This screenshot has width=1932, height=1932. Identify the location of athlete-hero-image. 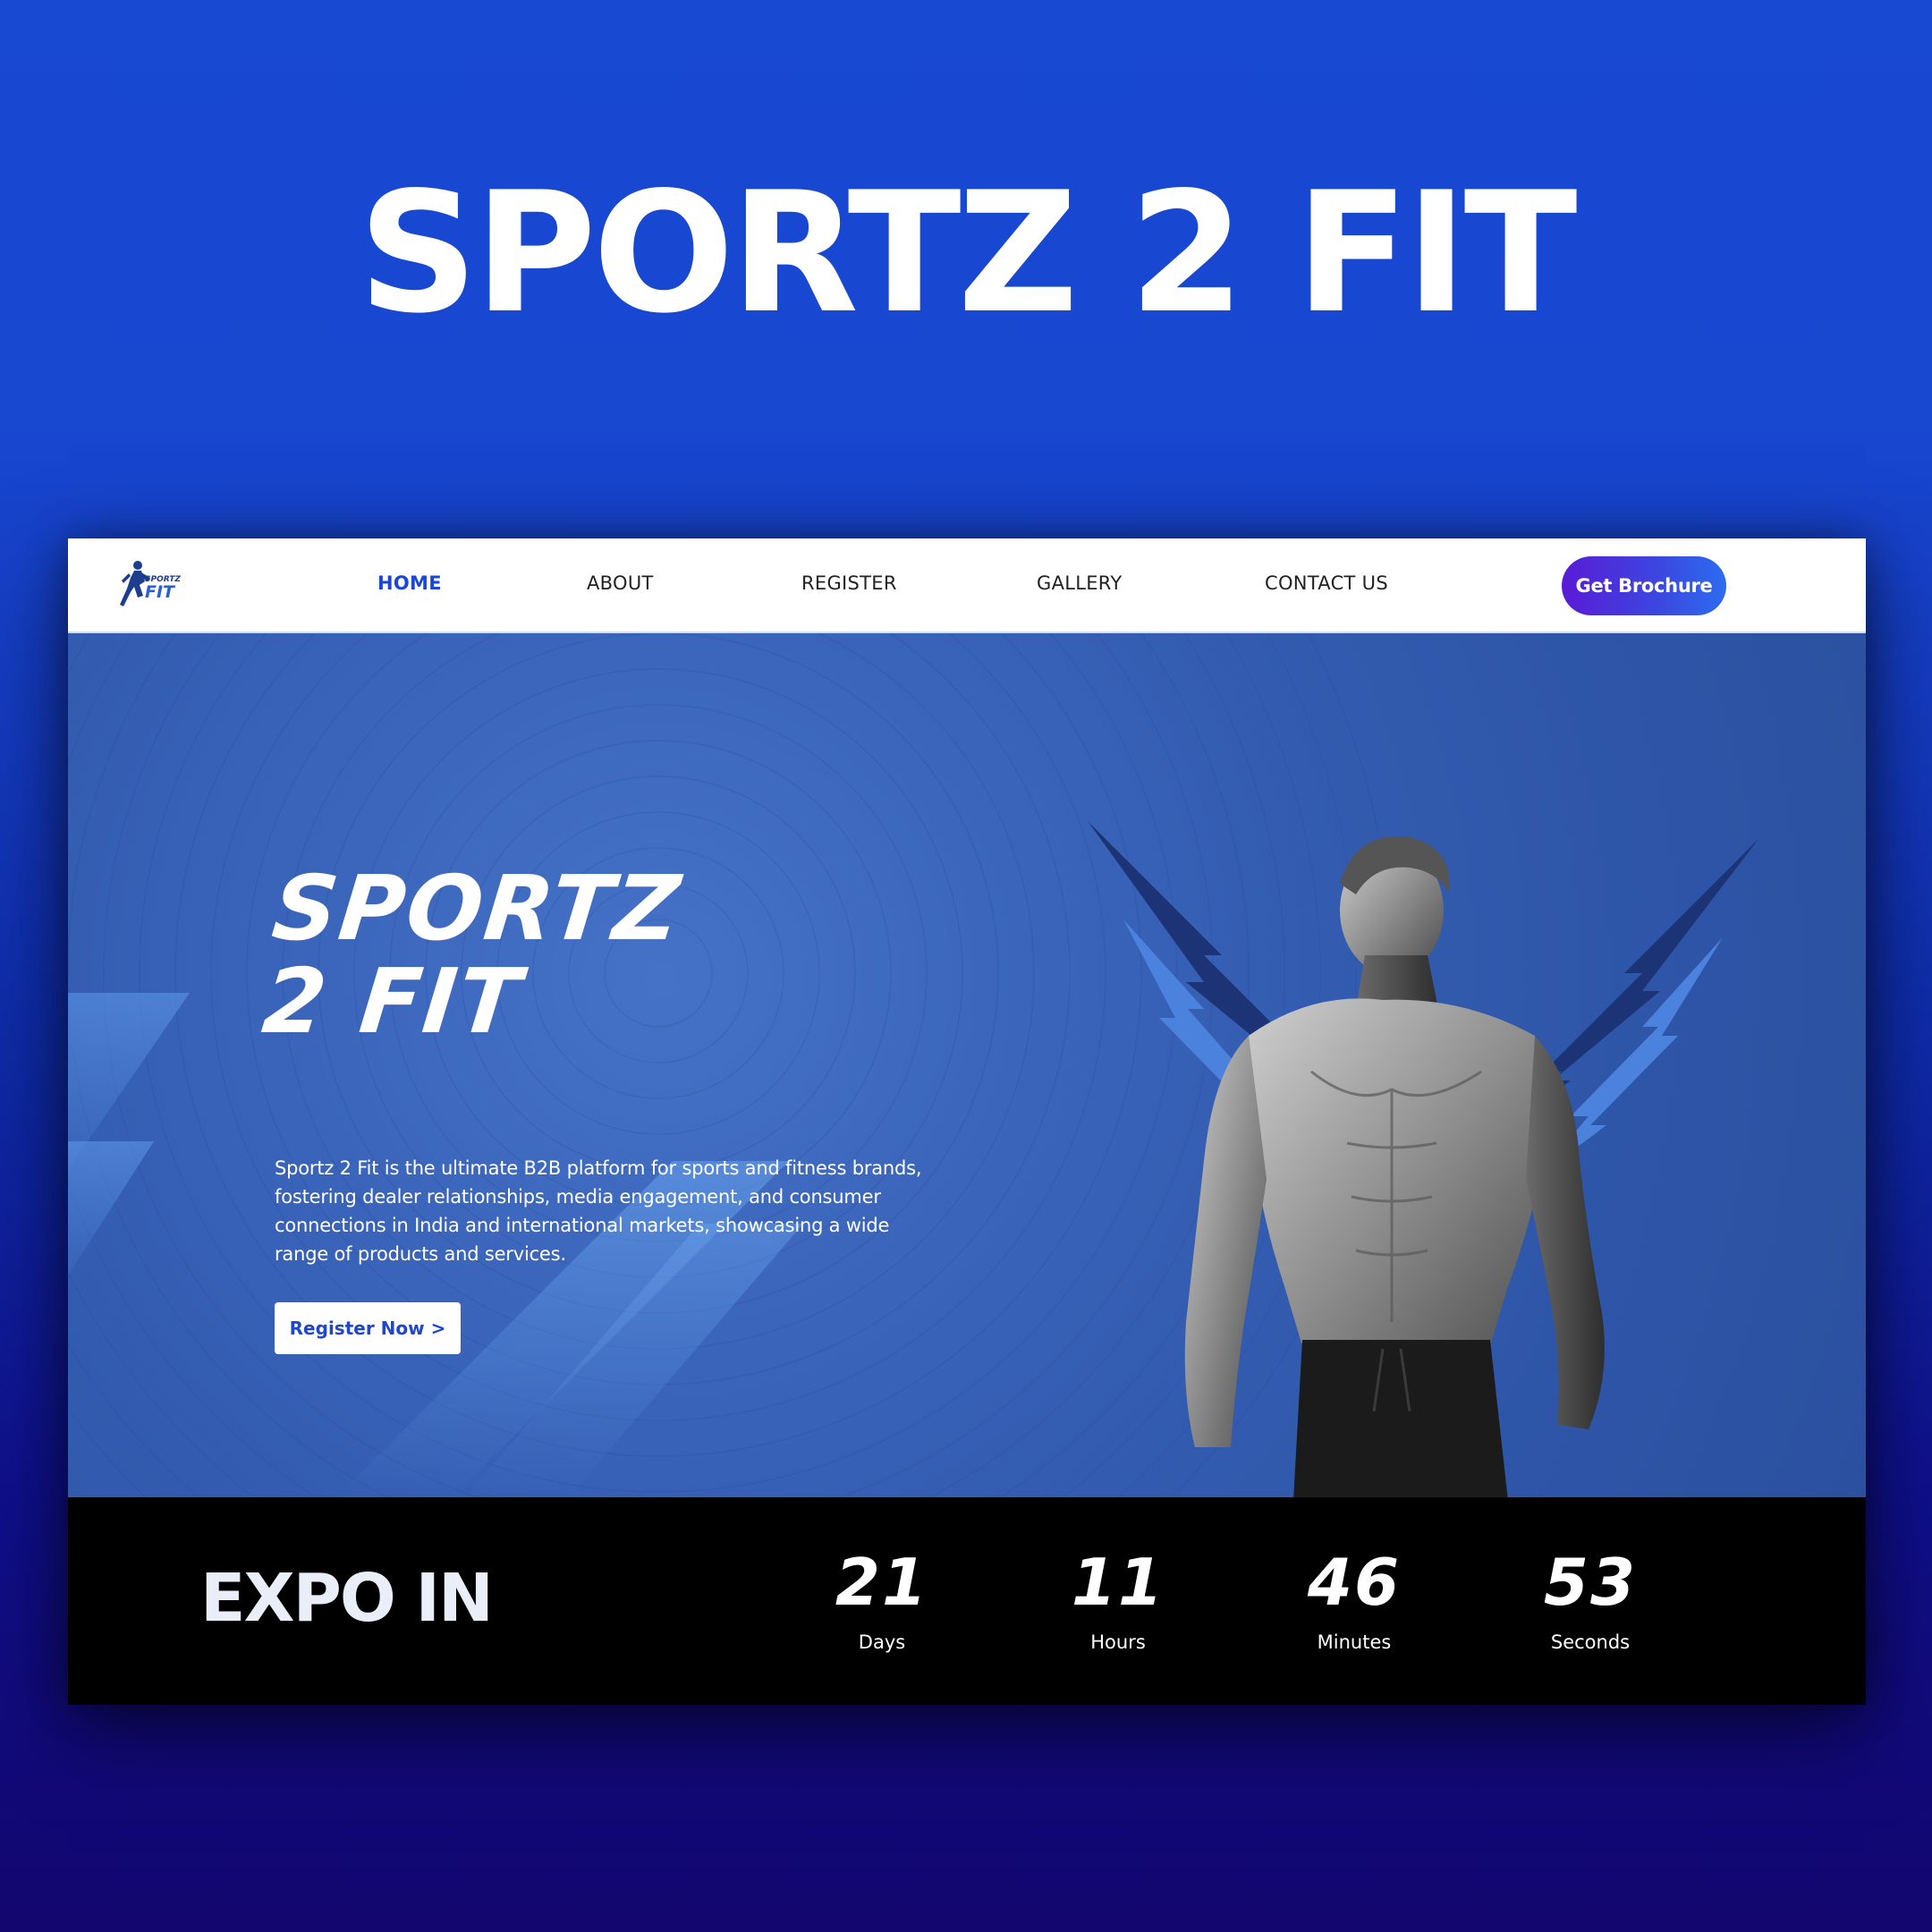
(1423, 1159).